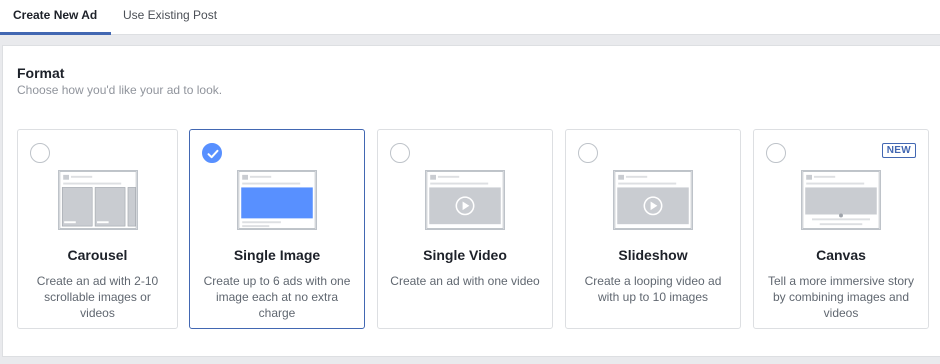 The height and width of the screenshot is (364, 940). What do you see at coordinates (841, 200) in the screenshot?
I see `canvas-preview-icon` at bounding box center [841, 200].